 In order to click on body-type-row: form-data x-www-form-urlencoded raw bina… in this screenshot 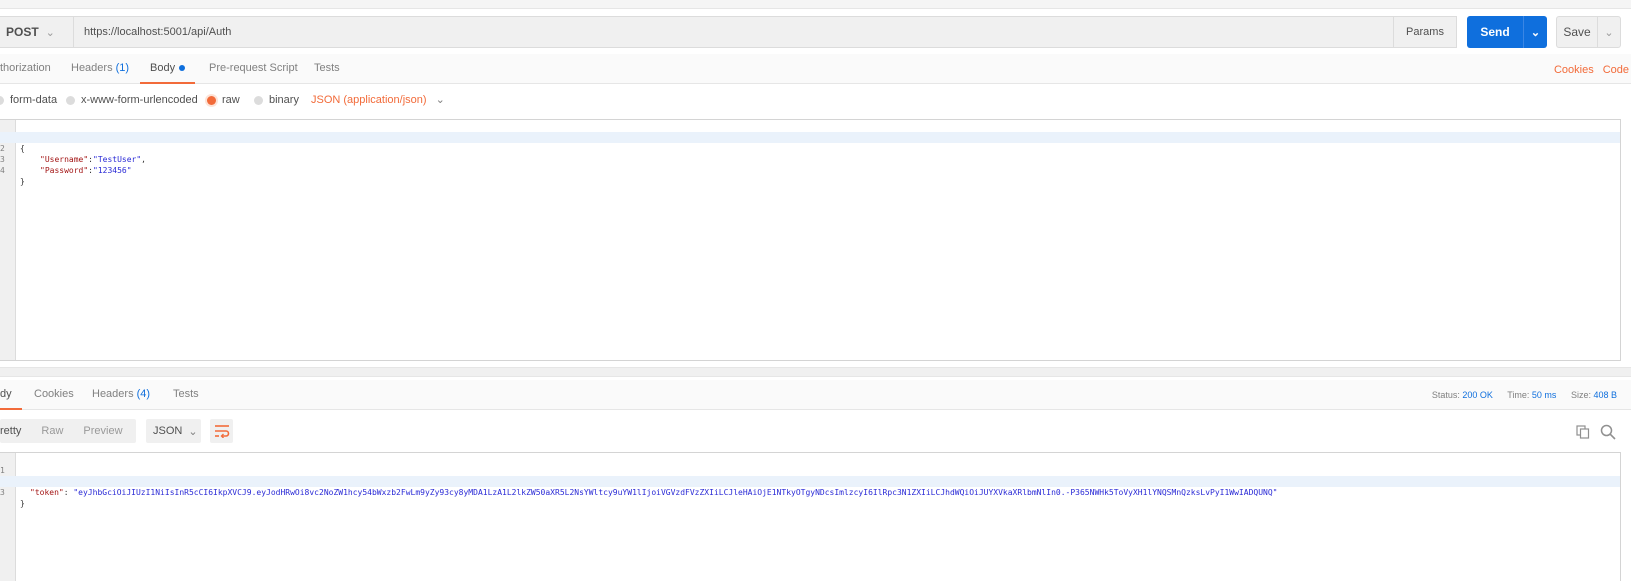, I will do `click(815, 100)`.